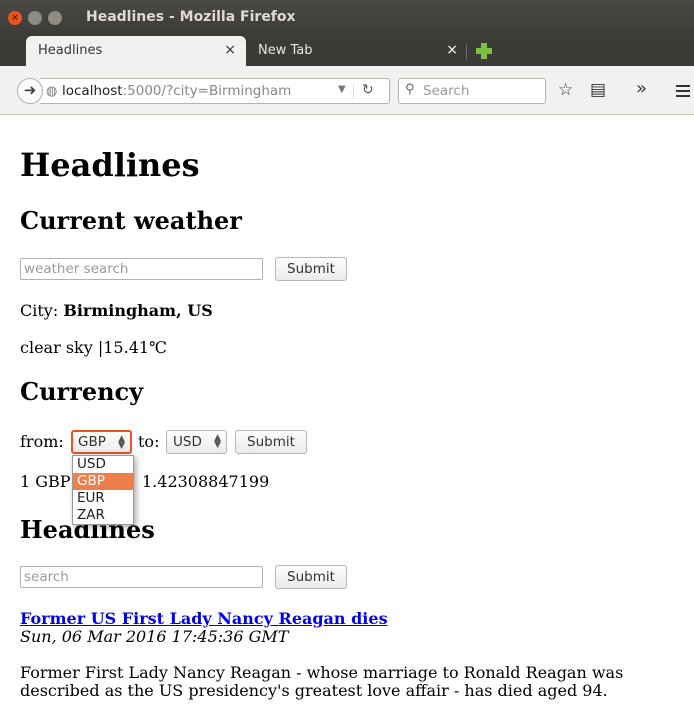  Describe the element at coordinates (311, 577) in the screenshot. I see `headlines-submit-button: Submit` at that location.